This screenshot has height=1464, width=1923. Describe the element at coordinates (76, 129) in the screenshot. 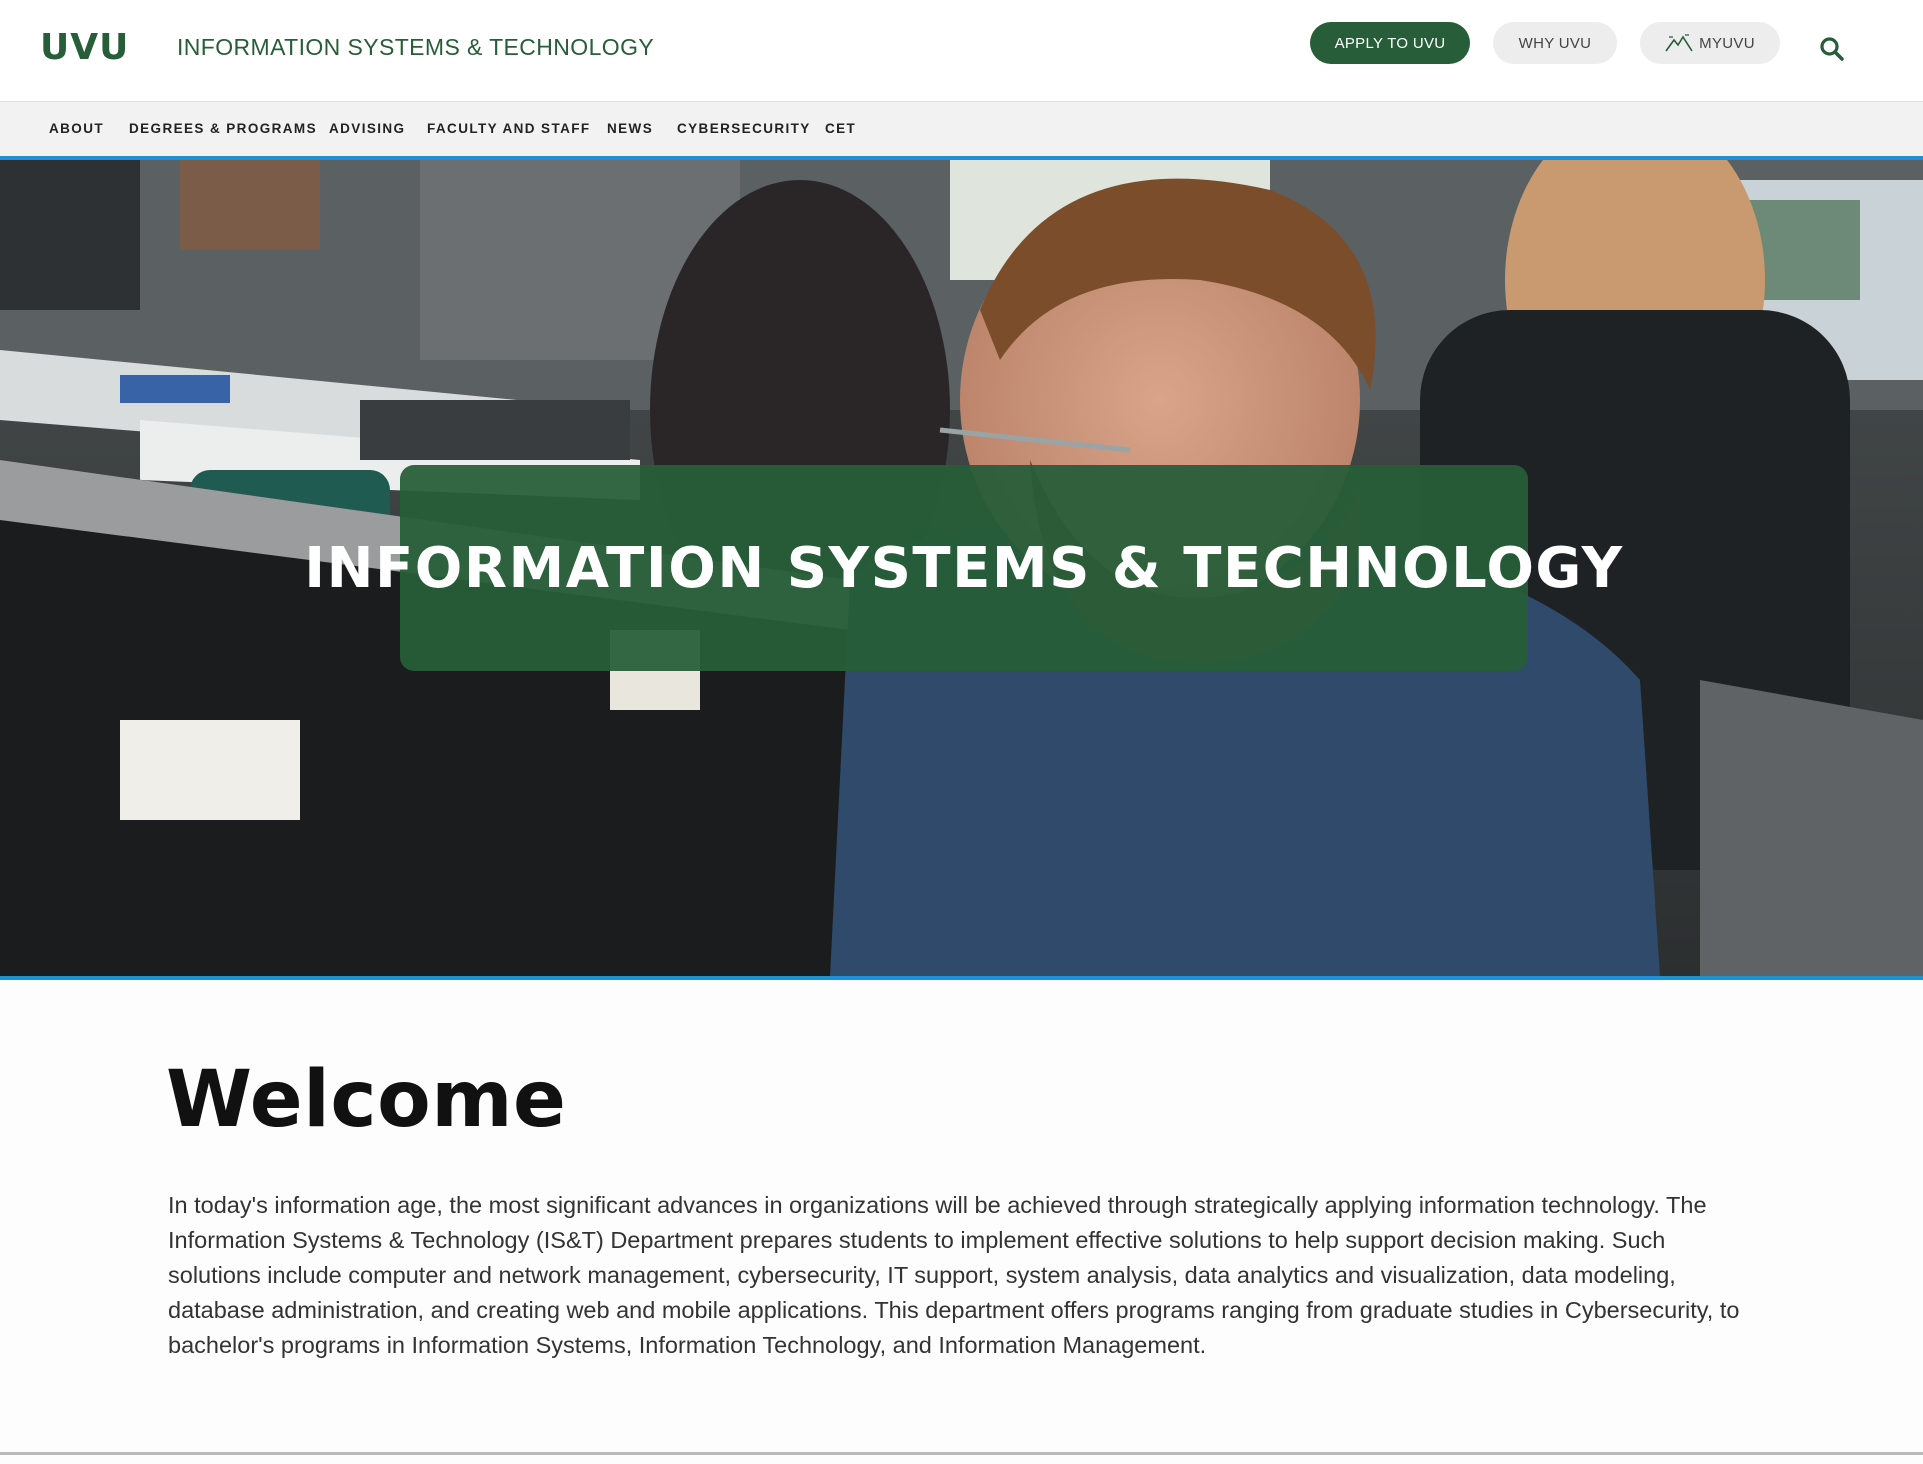

I see `nav-item-about: ABOUT` at that location.